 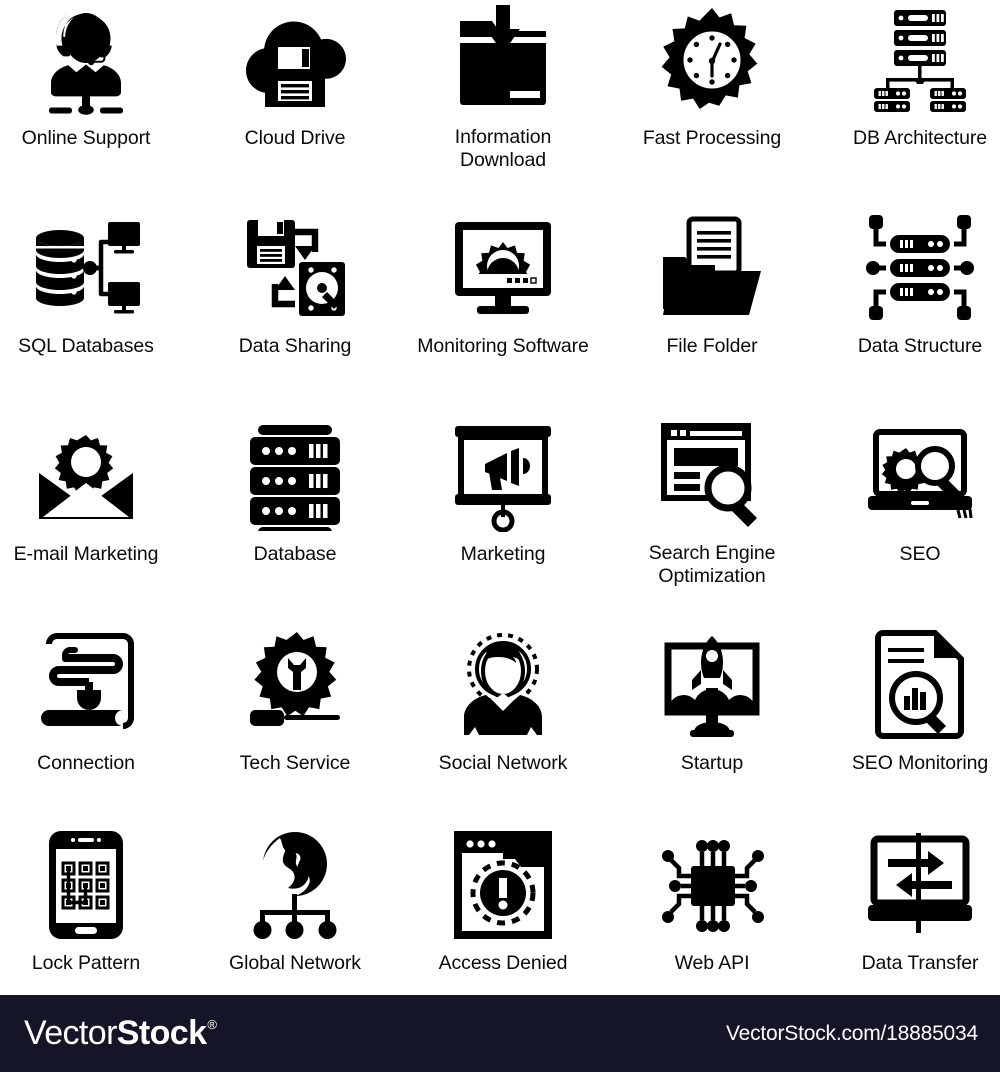 What do you see at coordinates (503, 148) in the screenshot?
I see `icon-label: Information Download` at bounding box center [503, 148].